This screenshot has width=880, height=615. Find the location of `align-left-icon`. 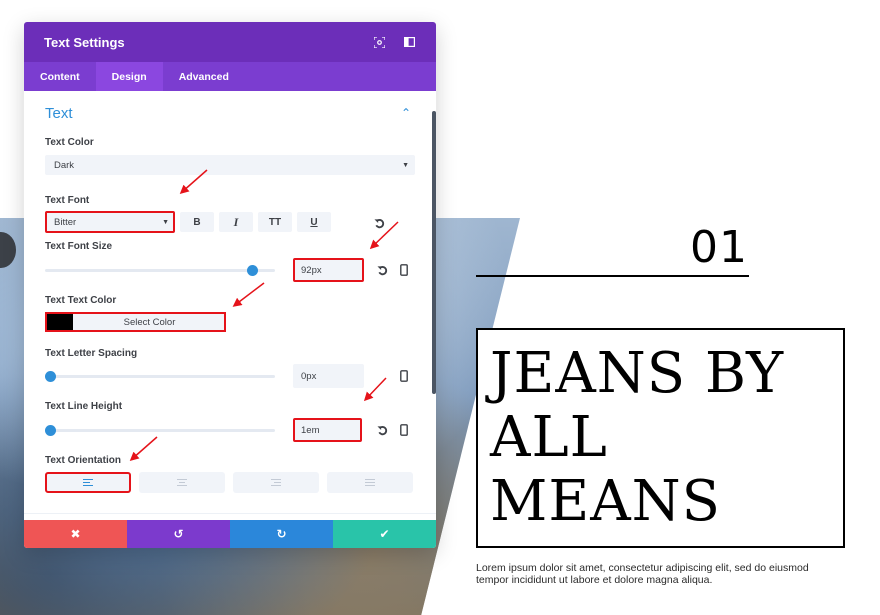

align-left-icon is located at coordinates (88, 482).